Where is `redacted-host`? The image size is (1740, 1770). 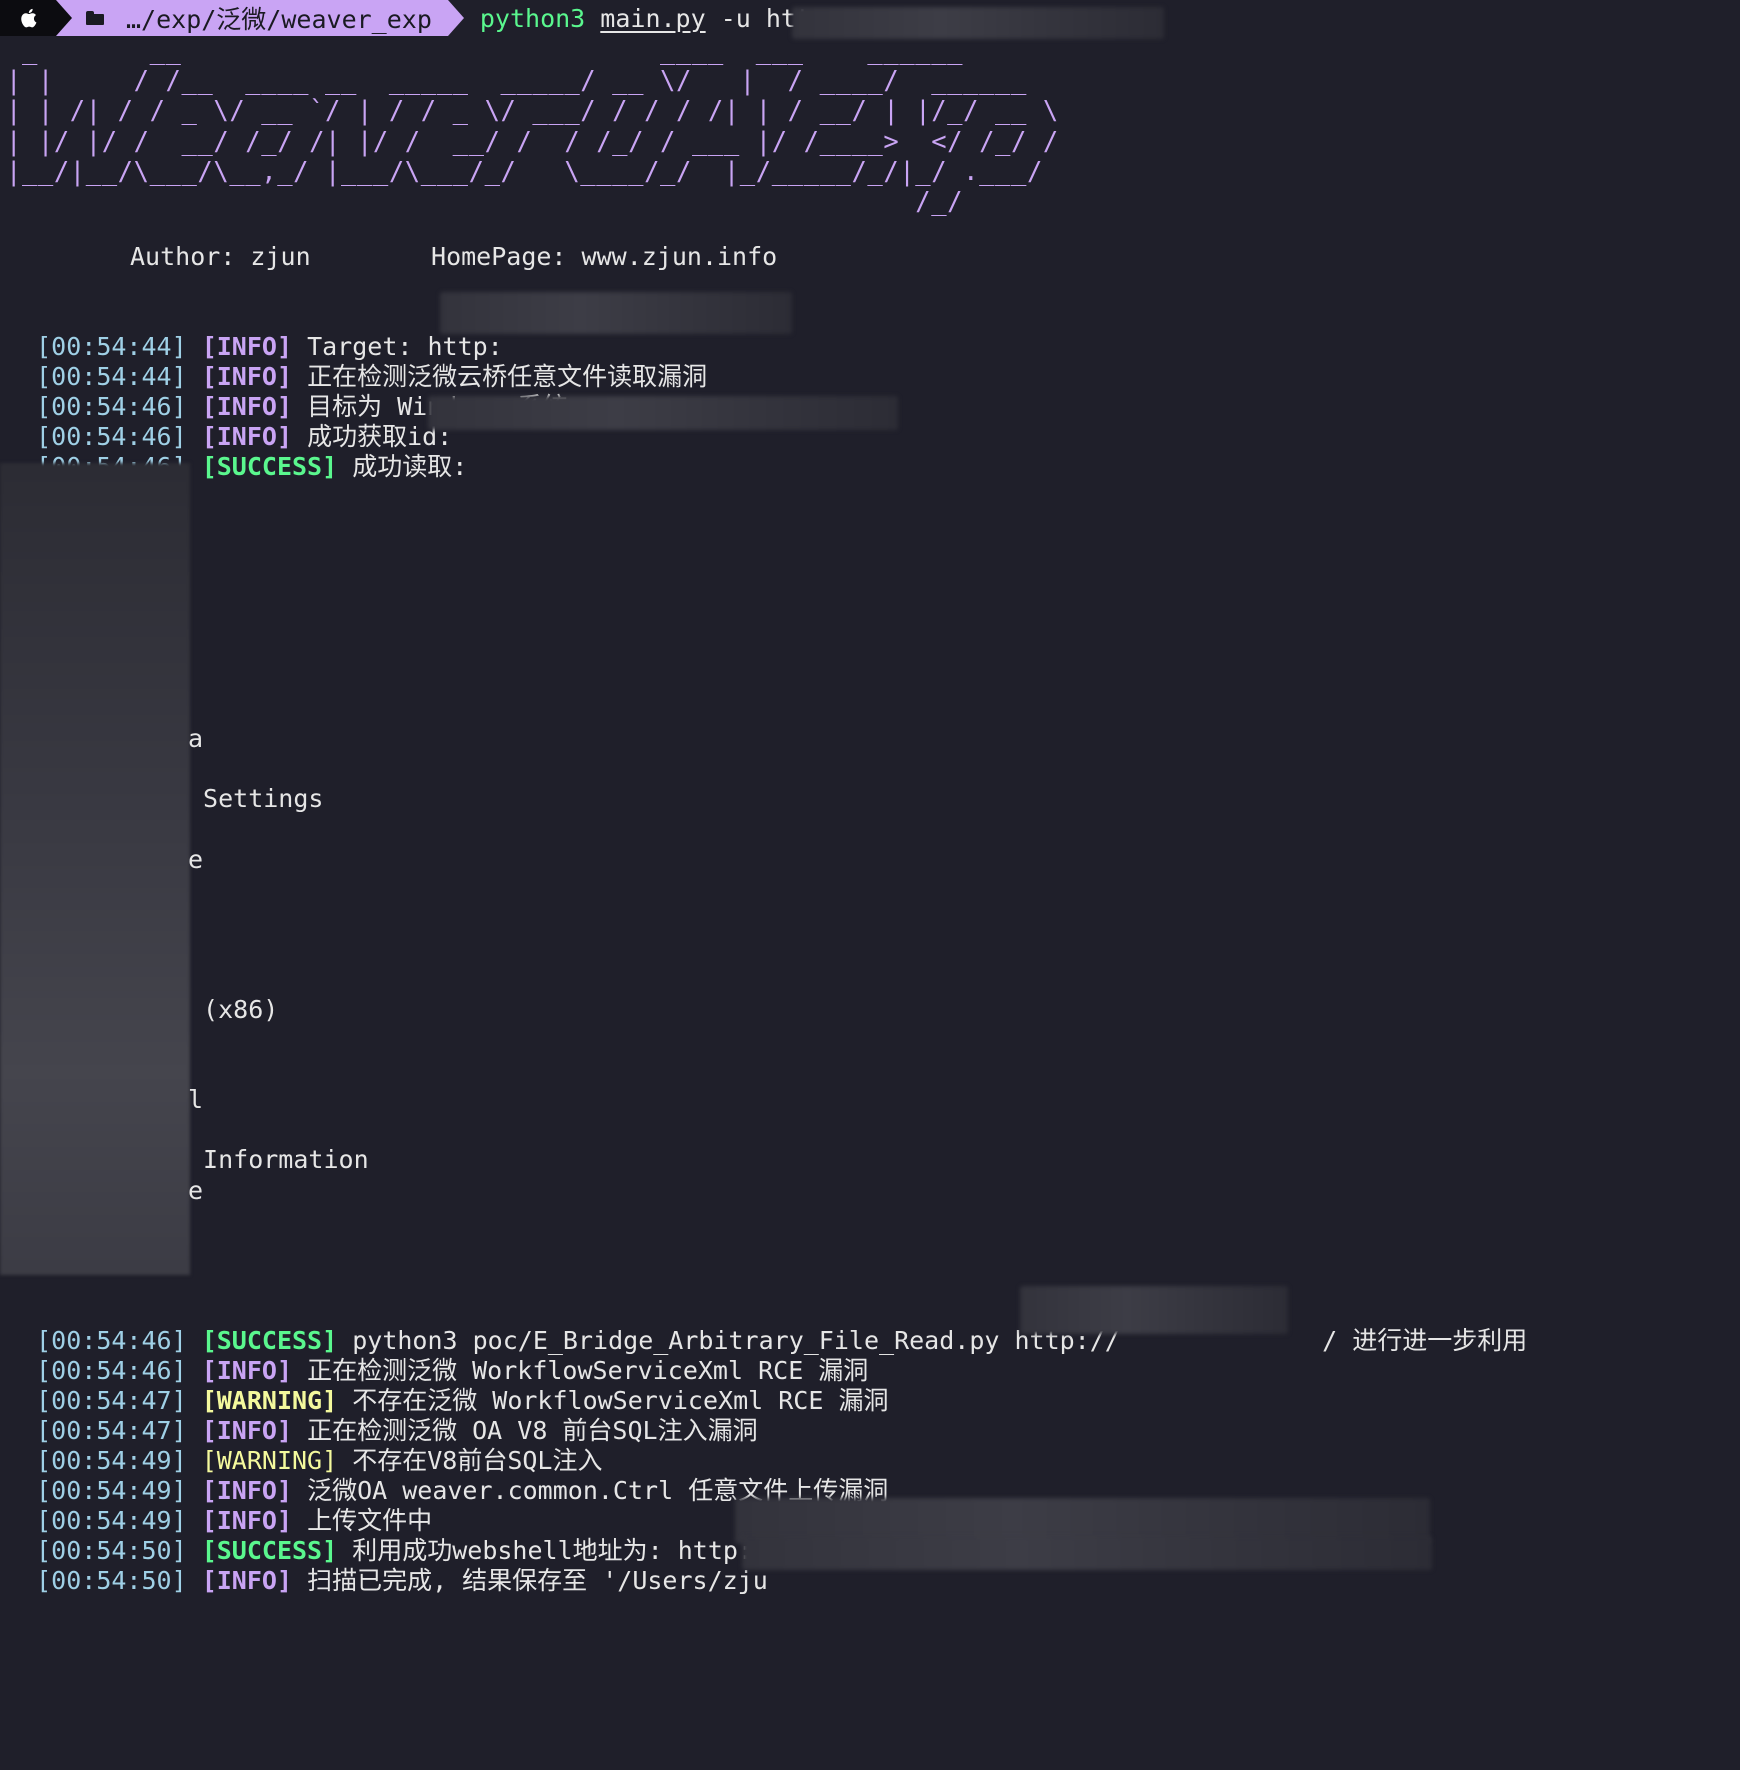 redacted-host is located at coordinates (1154, 1310).